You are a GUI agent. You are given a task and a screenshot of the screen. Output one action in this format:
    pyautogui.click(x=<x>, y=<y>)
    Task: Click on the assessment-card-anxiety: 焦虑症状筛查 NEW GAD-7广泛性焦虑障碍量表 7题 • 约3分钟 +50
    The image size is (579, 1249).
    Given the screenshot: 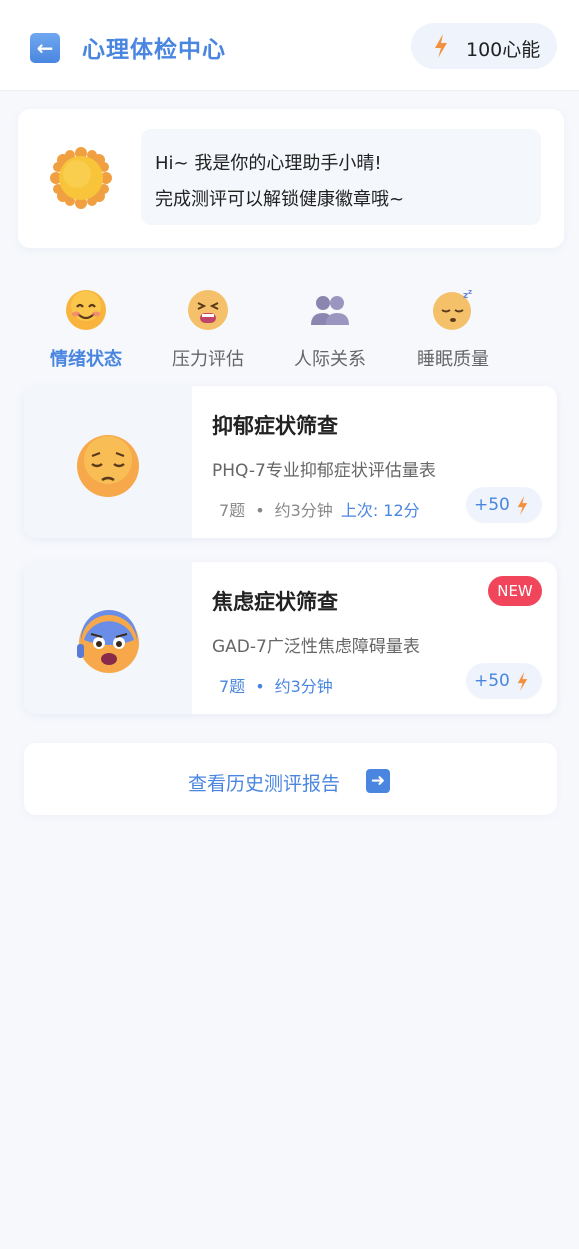 What is the action you would take?
    pyautogui.click(x=290, y=638)
    